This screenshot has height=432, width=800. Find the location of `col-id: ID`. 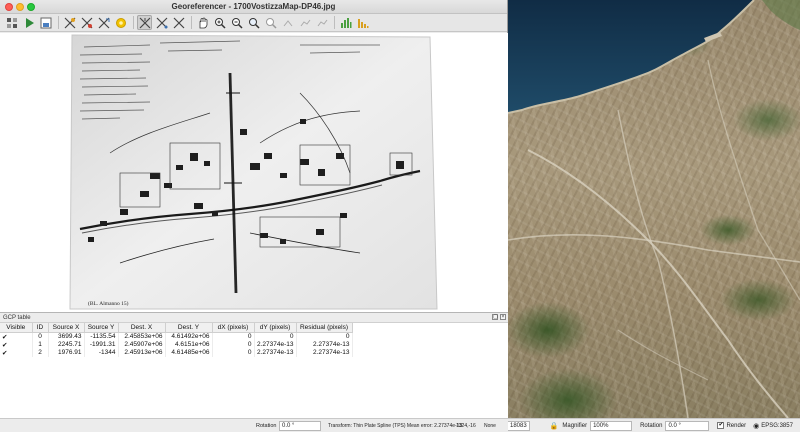

col-id: ID is located at coordinates (40, 328).